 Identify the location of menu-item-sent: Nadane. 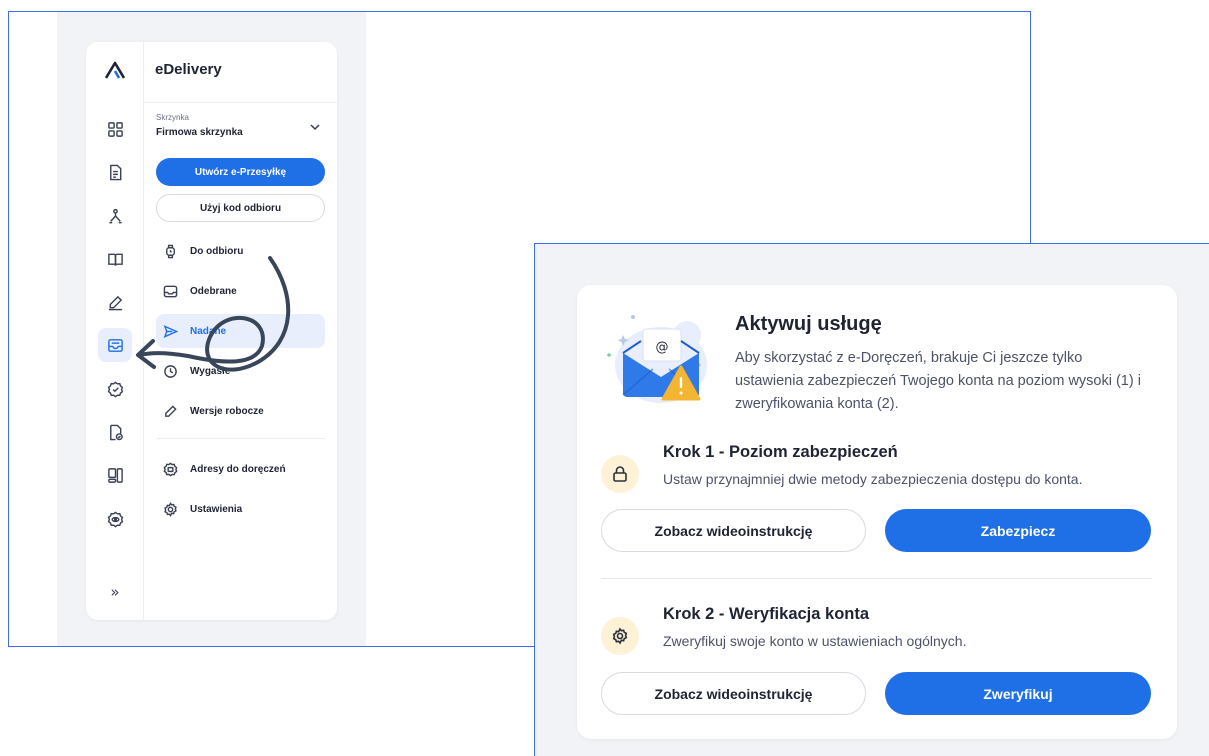
(240, 331).